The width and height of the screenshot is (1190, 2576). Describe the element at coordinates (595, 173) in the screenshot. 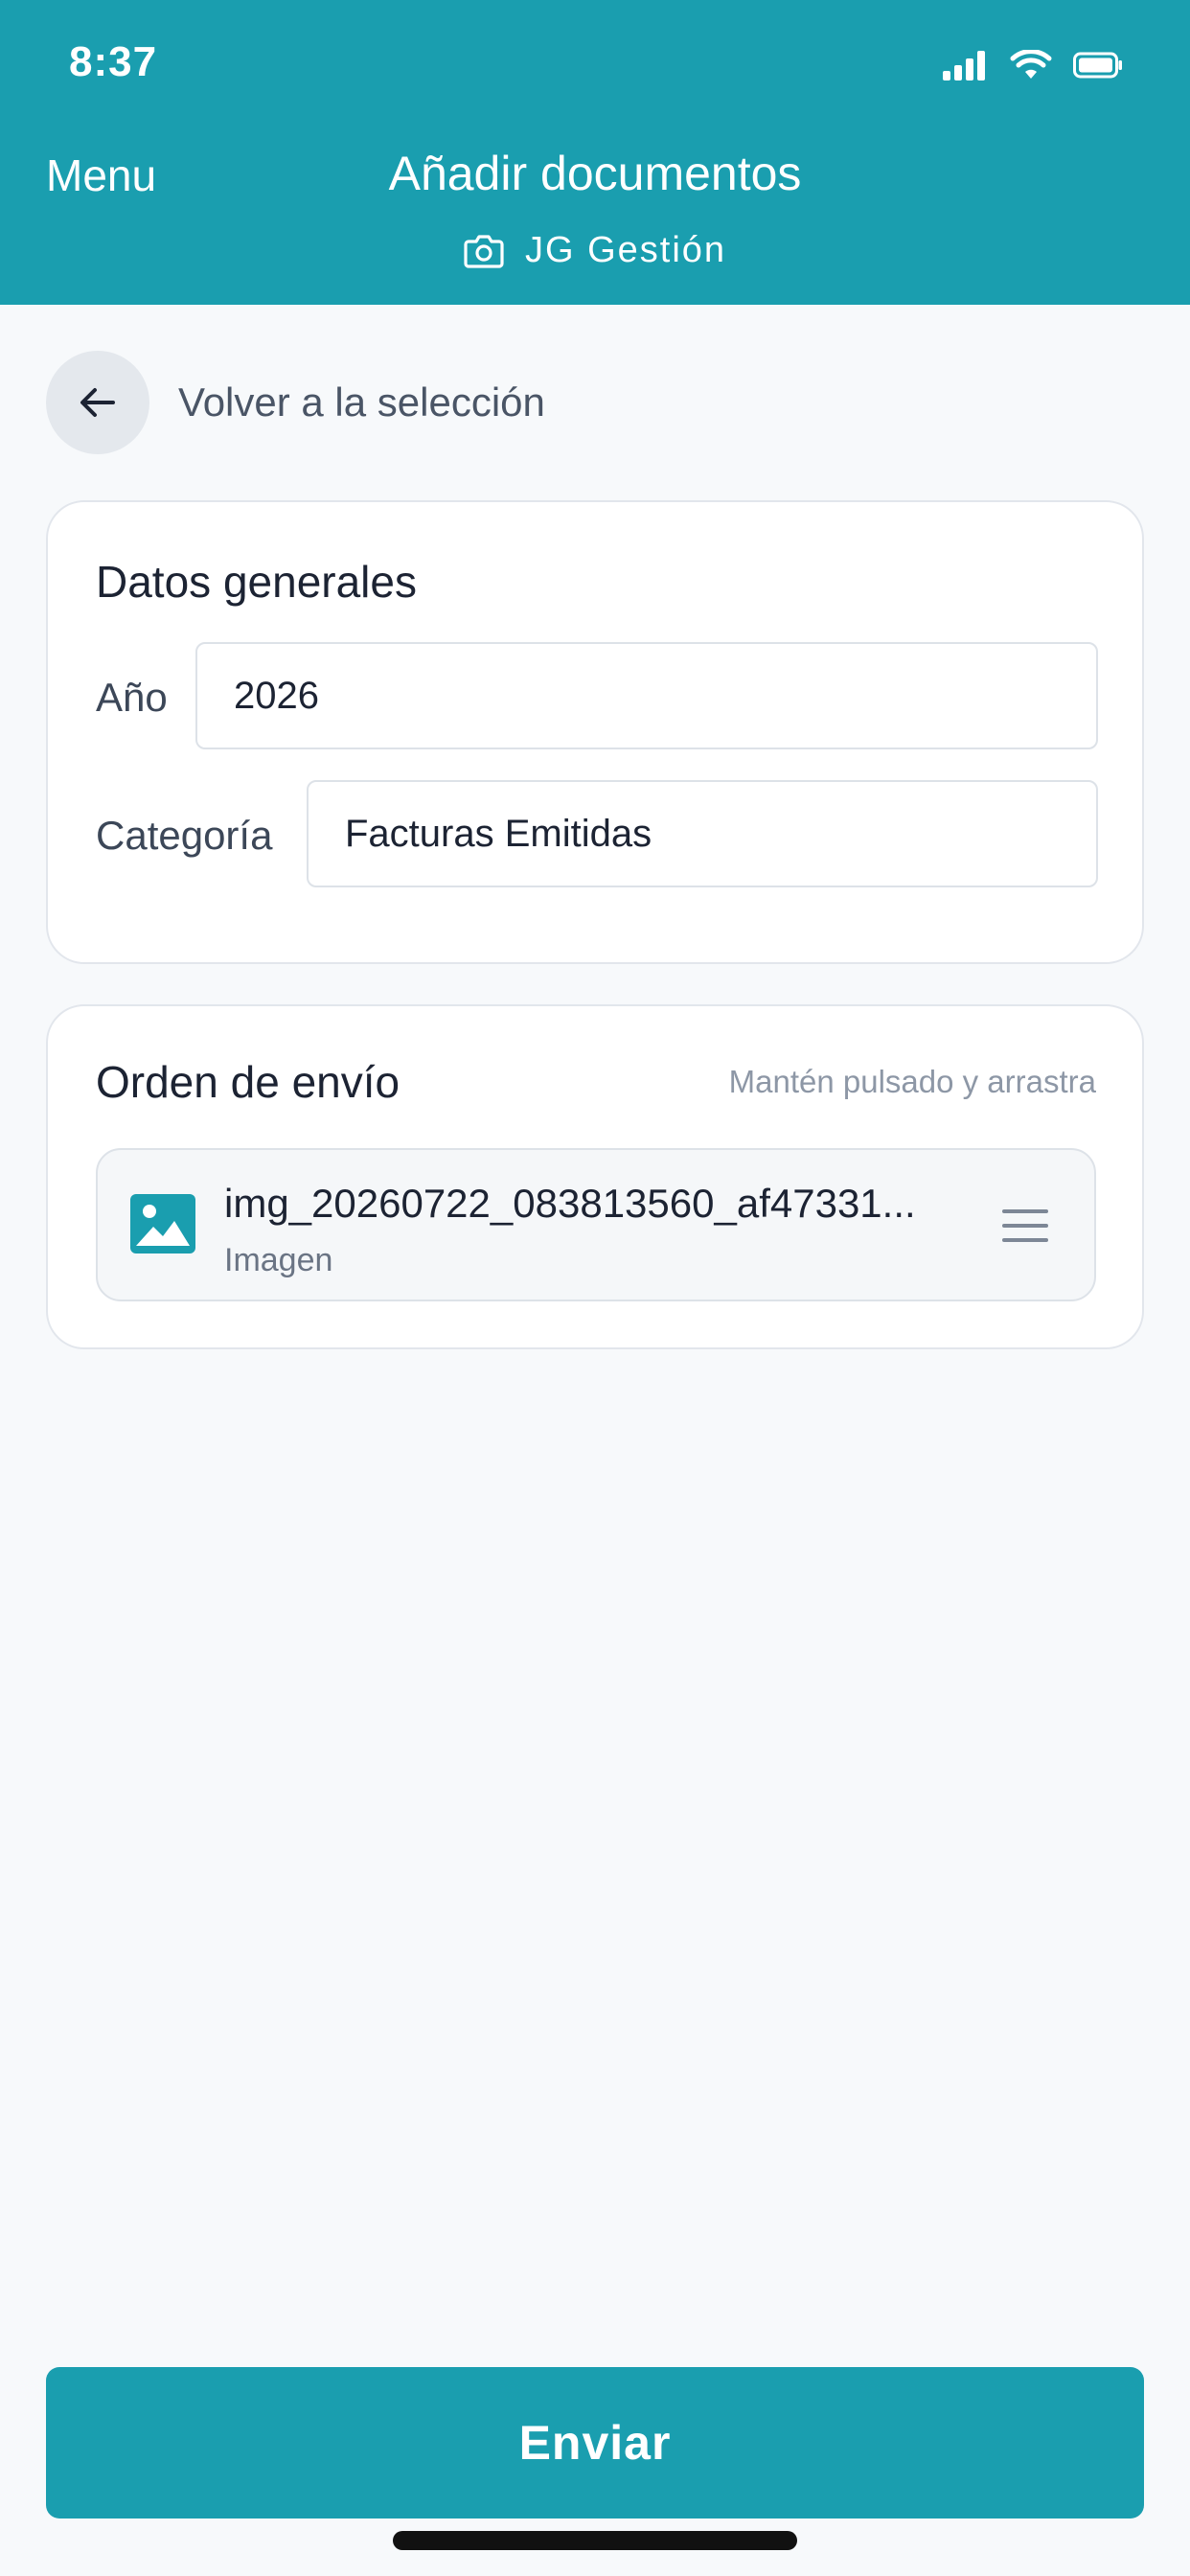

I see `page-title: Añadir documentos` at that location.